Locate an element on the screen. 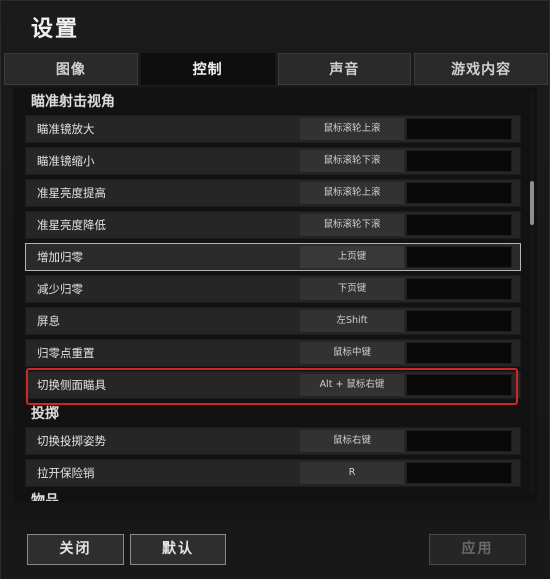 The height and width of the screenshot is (579, 550). primary-key-slot: 左Shift is located at coordinates (352, 321).